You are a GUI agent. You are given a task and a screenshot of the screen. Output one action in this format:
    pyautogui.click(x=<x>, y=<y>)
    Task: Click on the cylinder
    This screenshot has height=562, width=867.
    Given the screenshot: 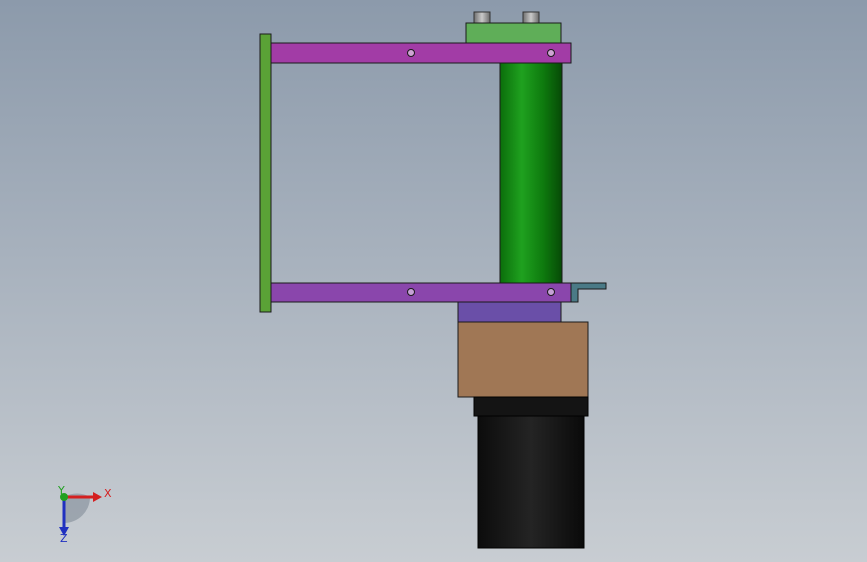 What is the action you would take?
    pyautogui.click(x=531, y=173)
    